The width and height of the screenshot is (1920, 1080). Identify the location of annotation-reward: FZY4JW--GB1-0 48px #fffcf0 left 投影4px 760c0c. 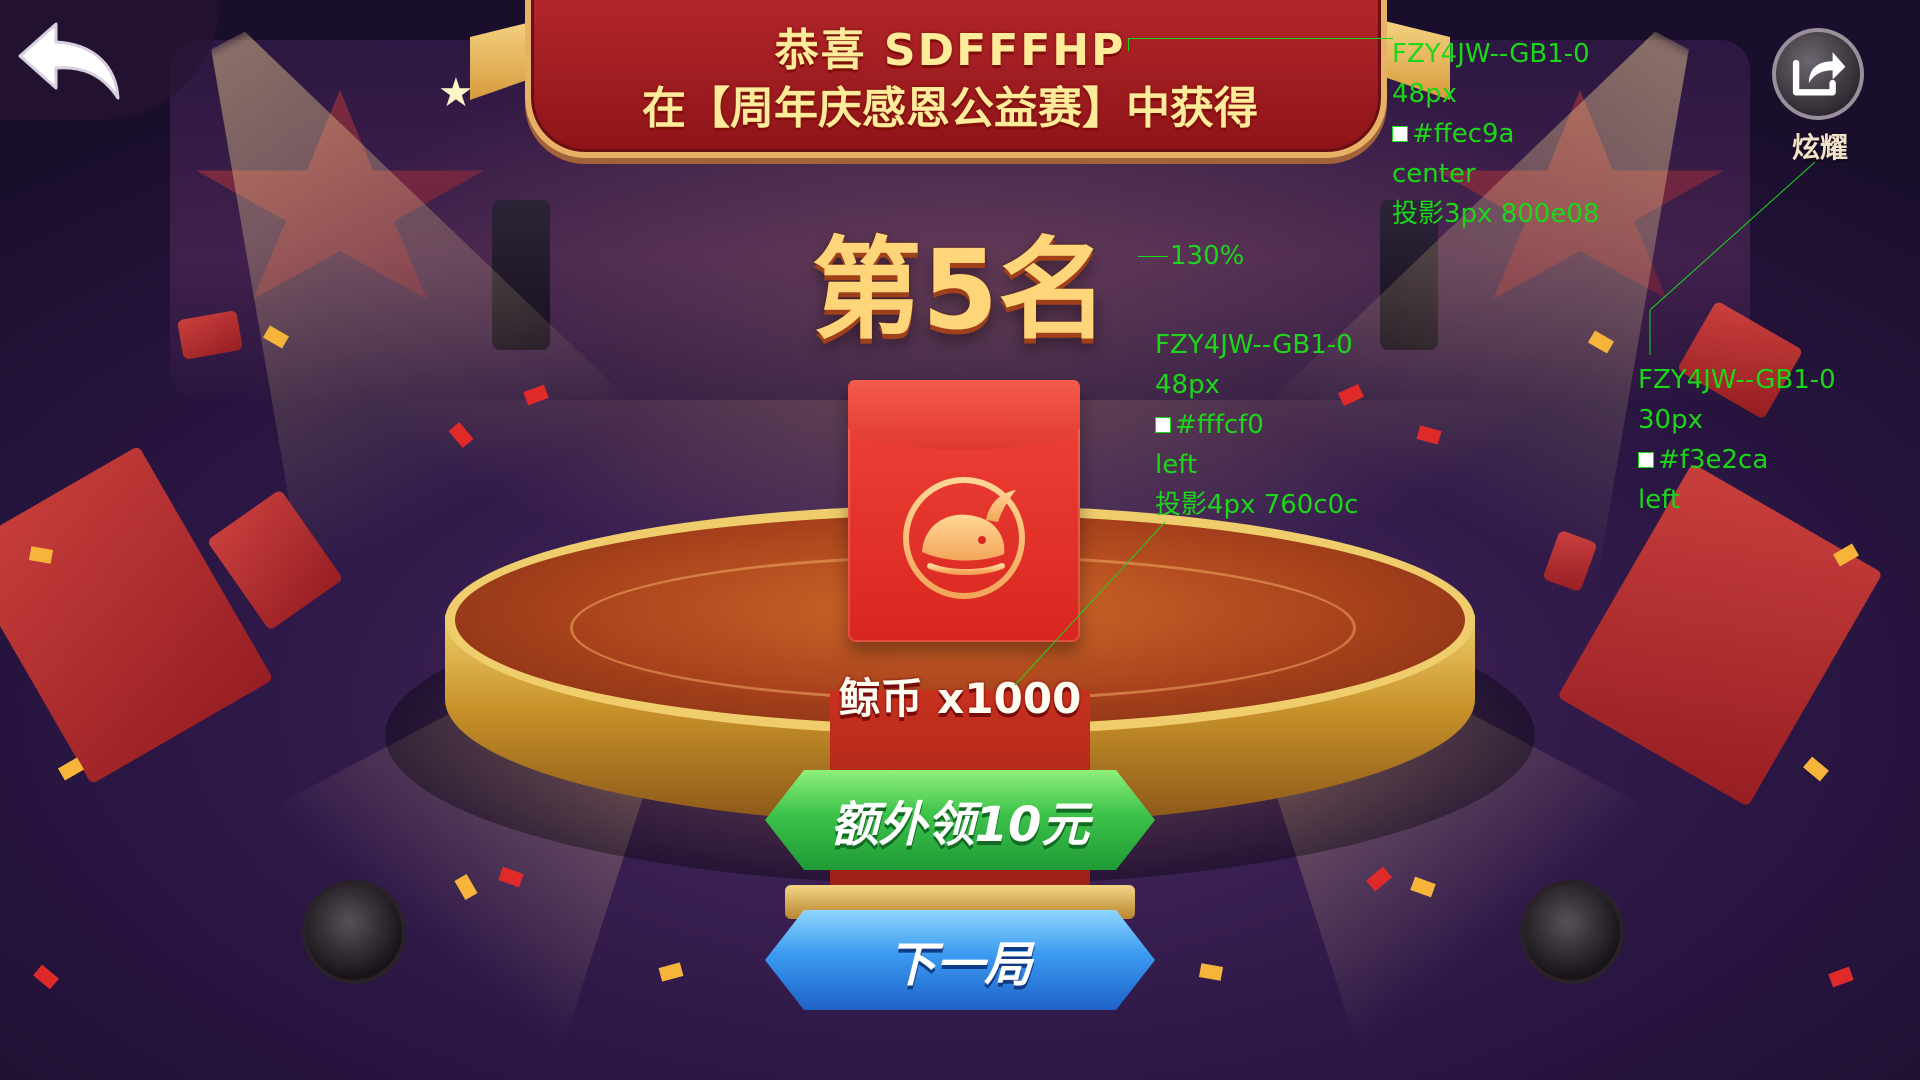
(1256, 425).